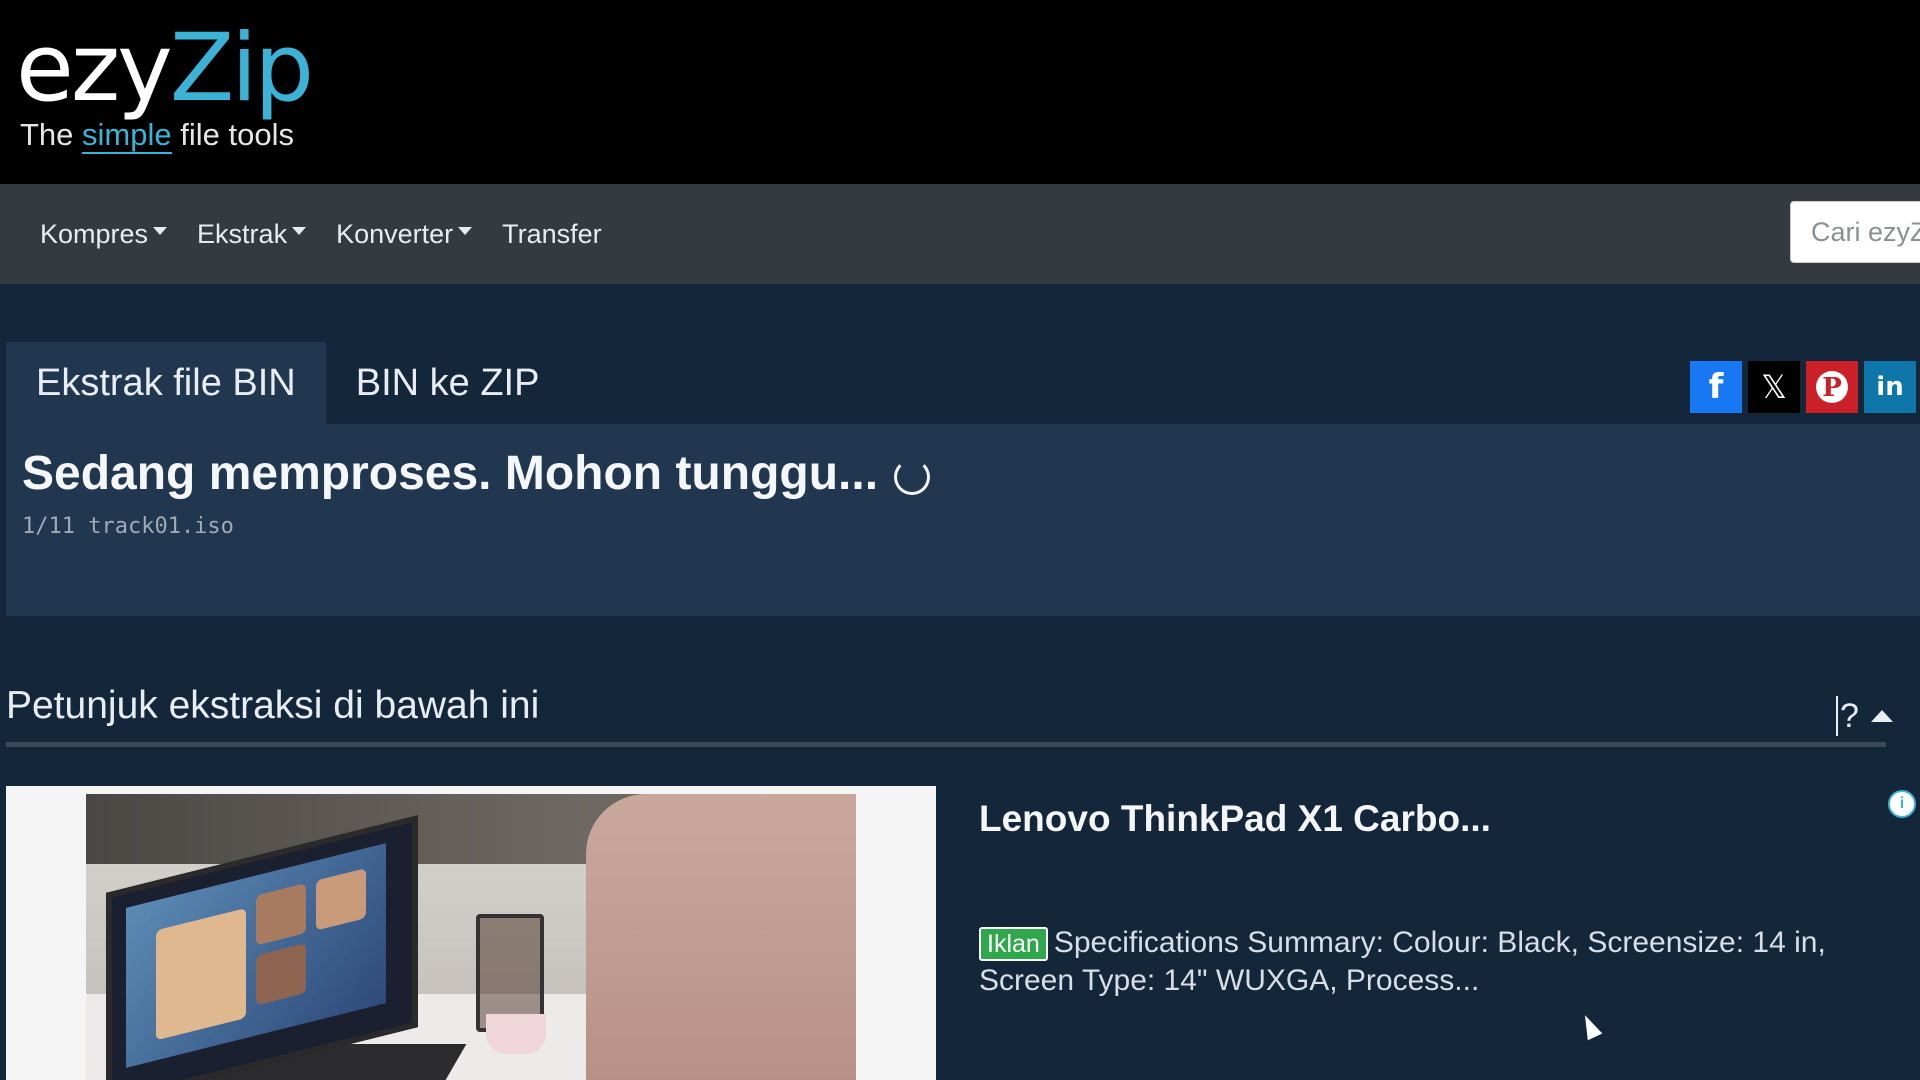  What do you see at coordinates (51, 134) in the screenshot?
I see `tagline-pre: The` at bounding box center [51, 134].